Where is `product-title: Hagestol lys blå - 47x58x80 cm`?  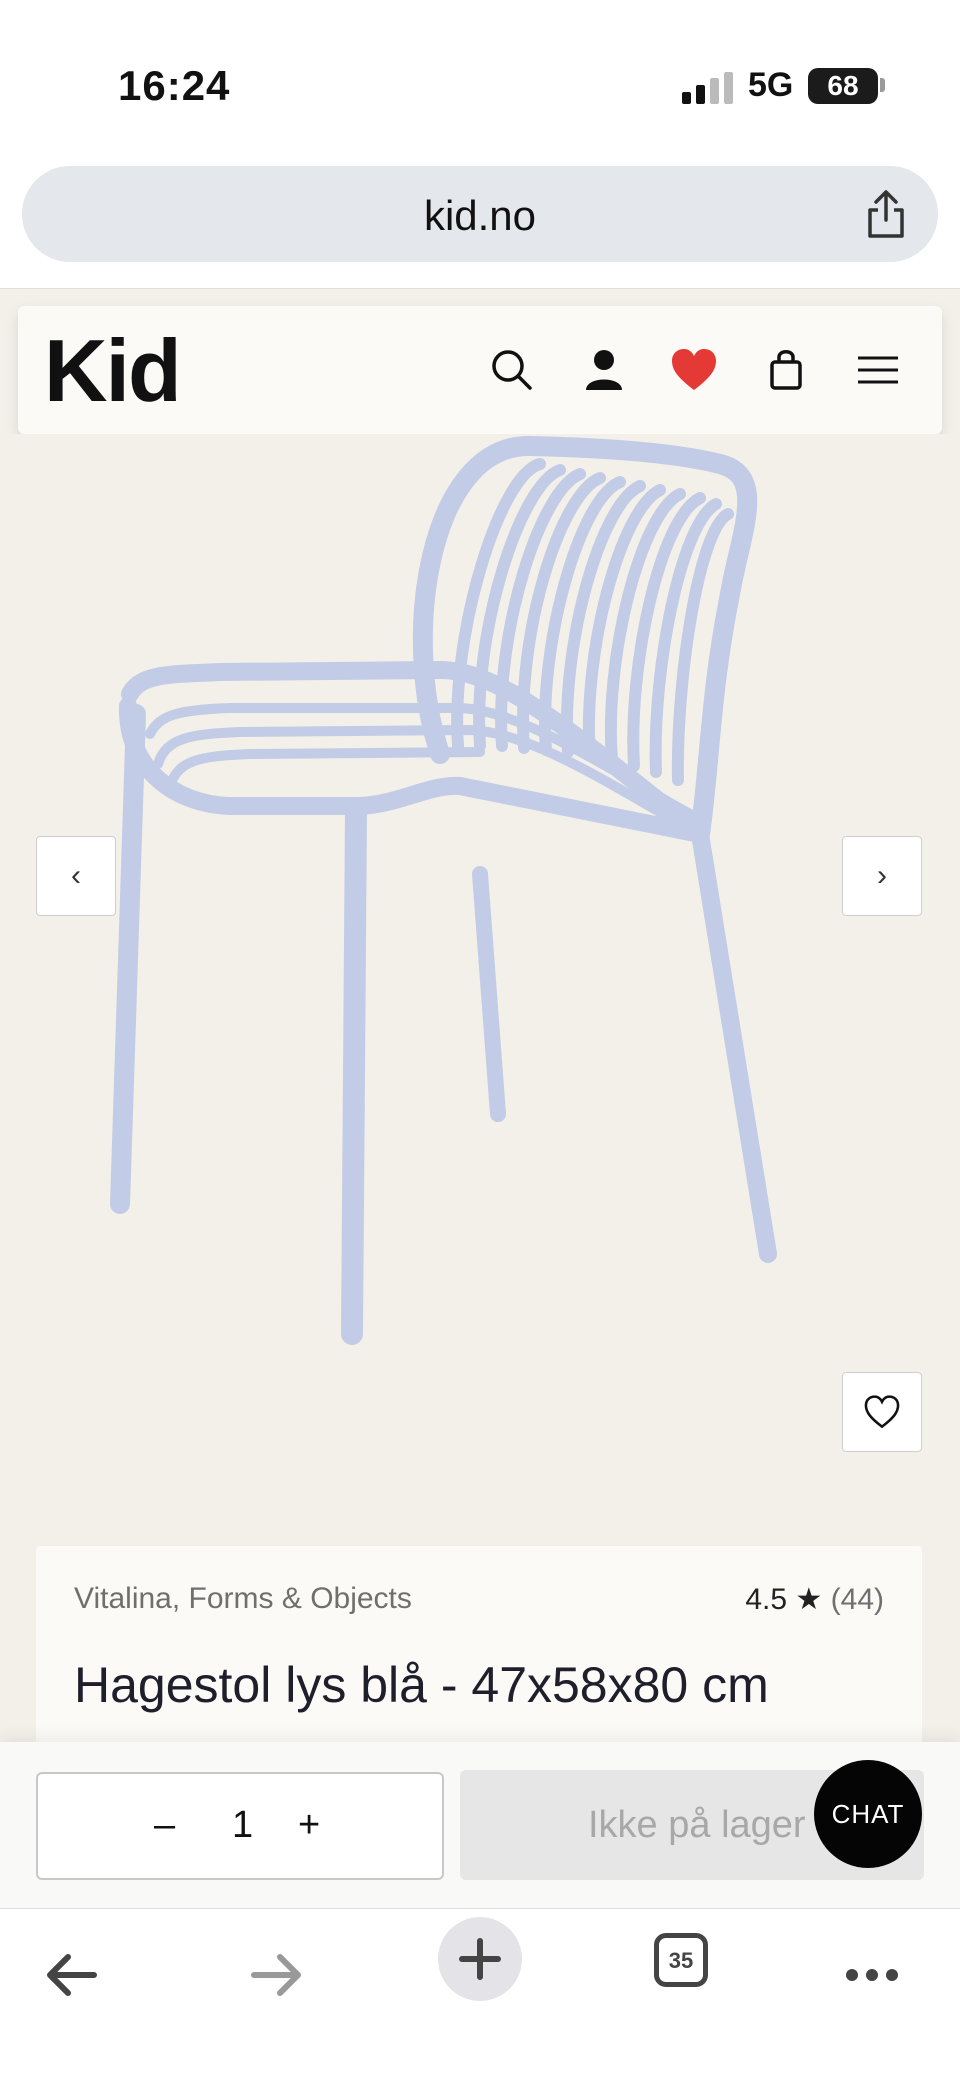
product-title: Hagestol lys blå - 47x58x80 cm is located at coordinates (421, 1685).